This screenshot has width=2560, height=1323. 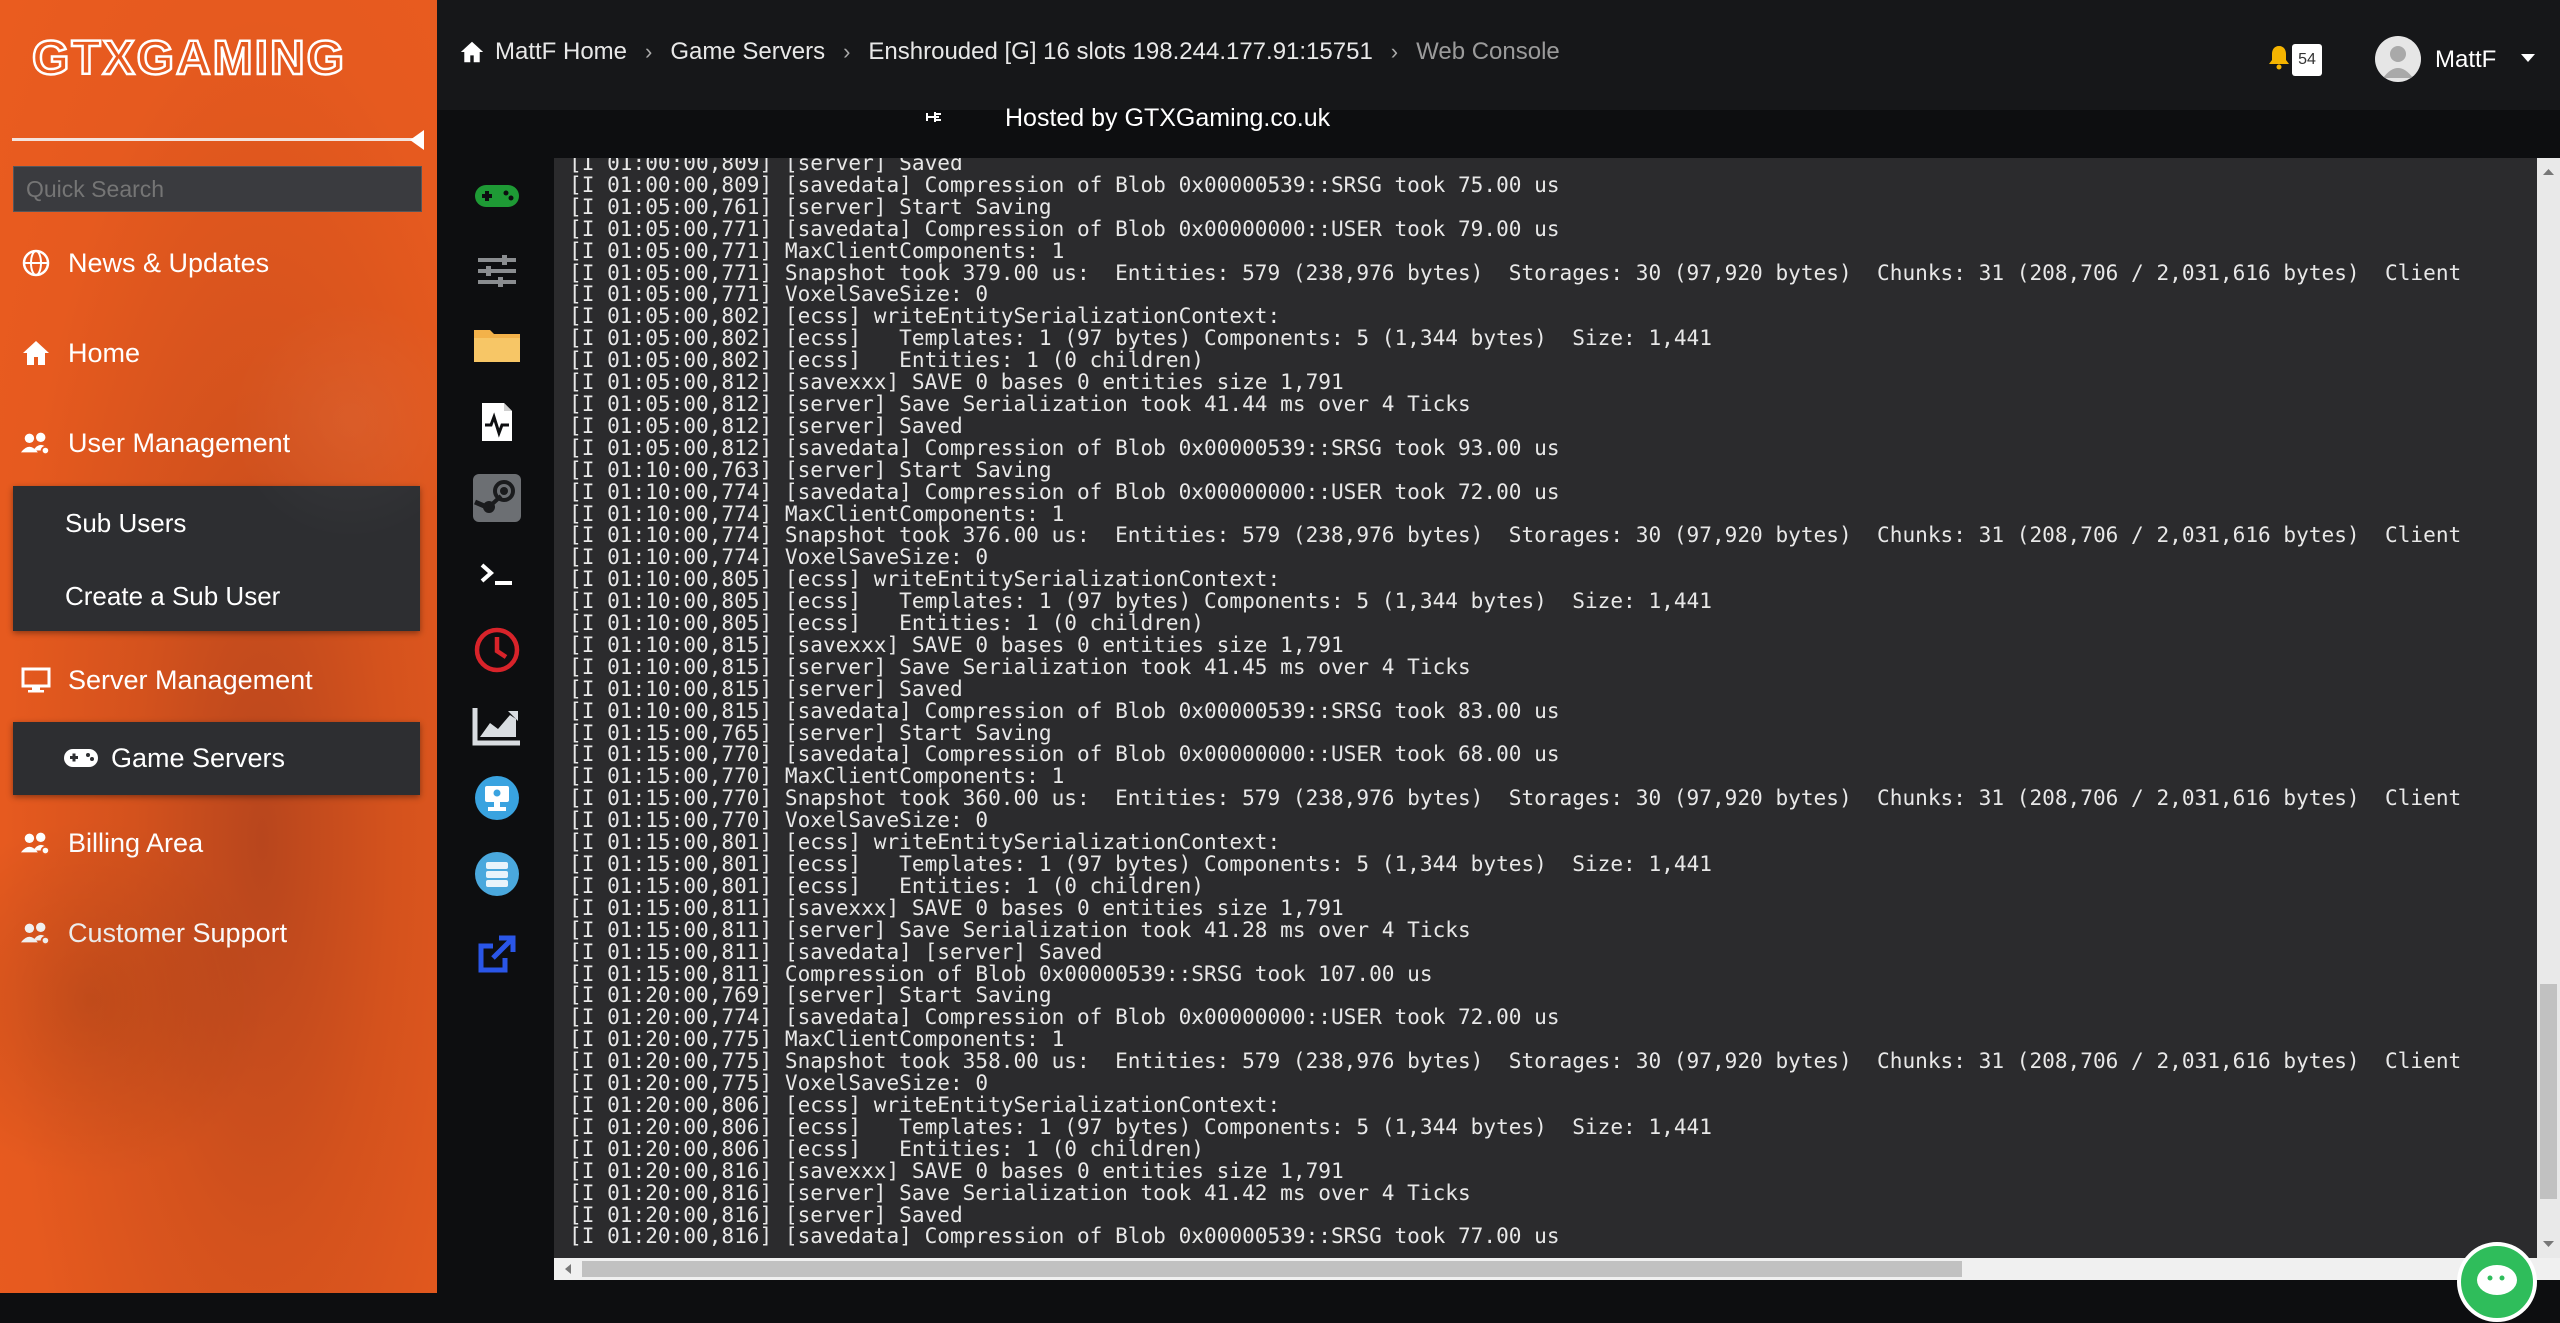 What do you see at coordinates (810, 995) in the screenshot?
I see `console-line: [I 01:20:00,769] [server] Start Saving` at bounding box center [810, 995].